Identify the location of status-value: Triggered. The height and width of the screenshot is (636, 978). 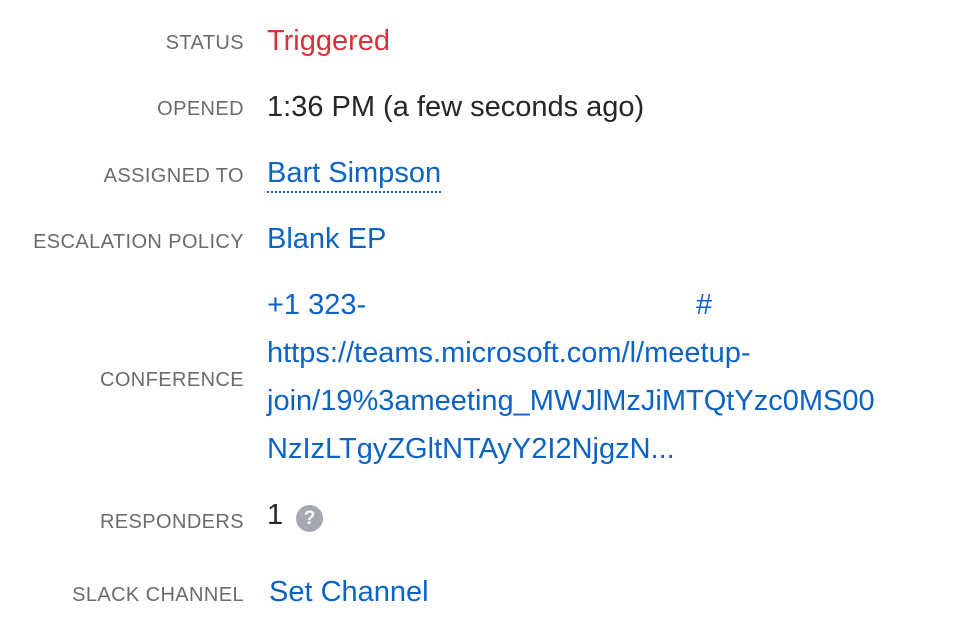
(329, 41).